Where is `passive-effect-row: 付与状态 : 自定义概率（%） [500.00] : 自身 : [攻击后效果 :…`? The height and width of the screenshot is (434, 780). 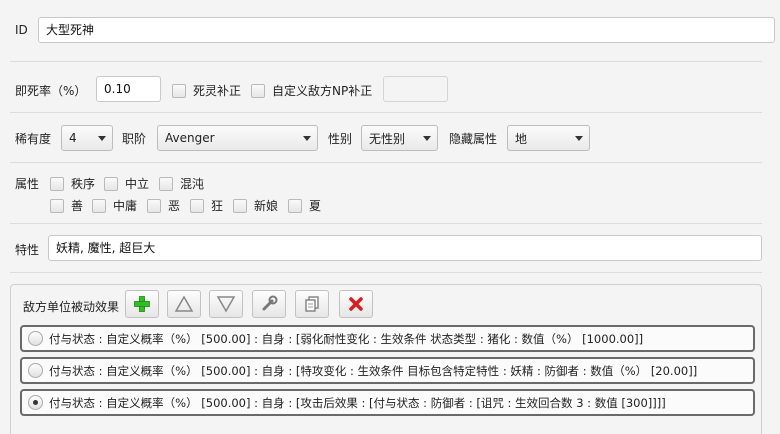
passive-effect-row: 付与状态 : 自定义概率（%） [500.00] : 自身 : [攻击后效果 :… is located at coordinates (387, 402).